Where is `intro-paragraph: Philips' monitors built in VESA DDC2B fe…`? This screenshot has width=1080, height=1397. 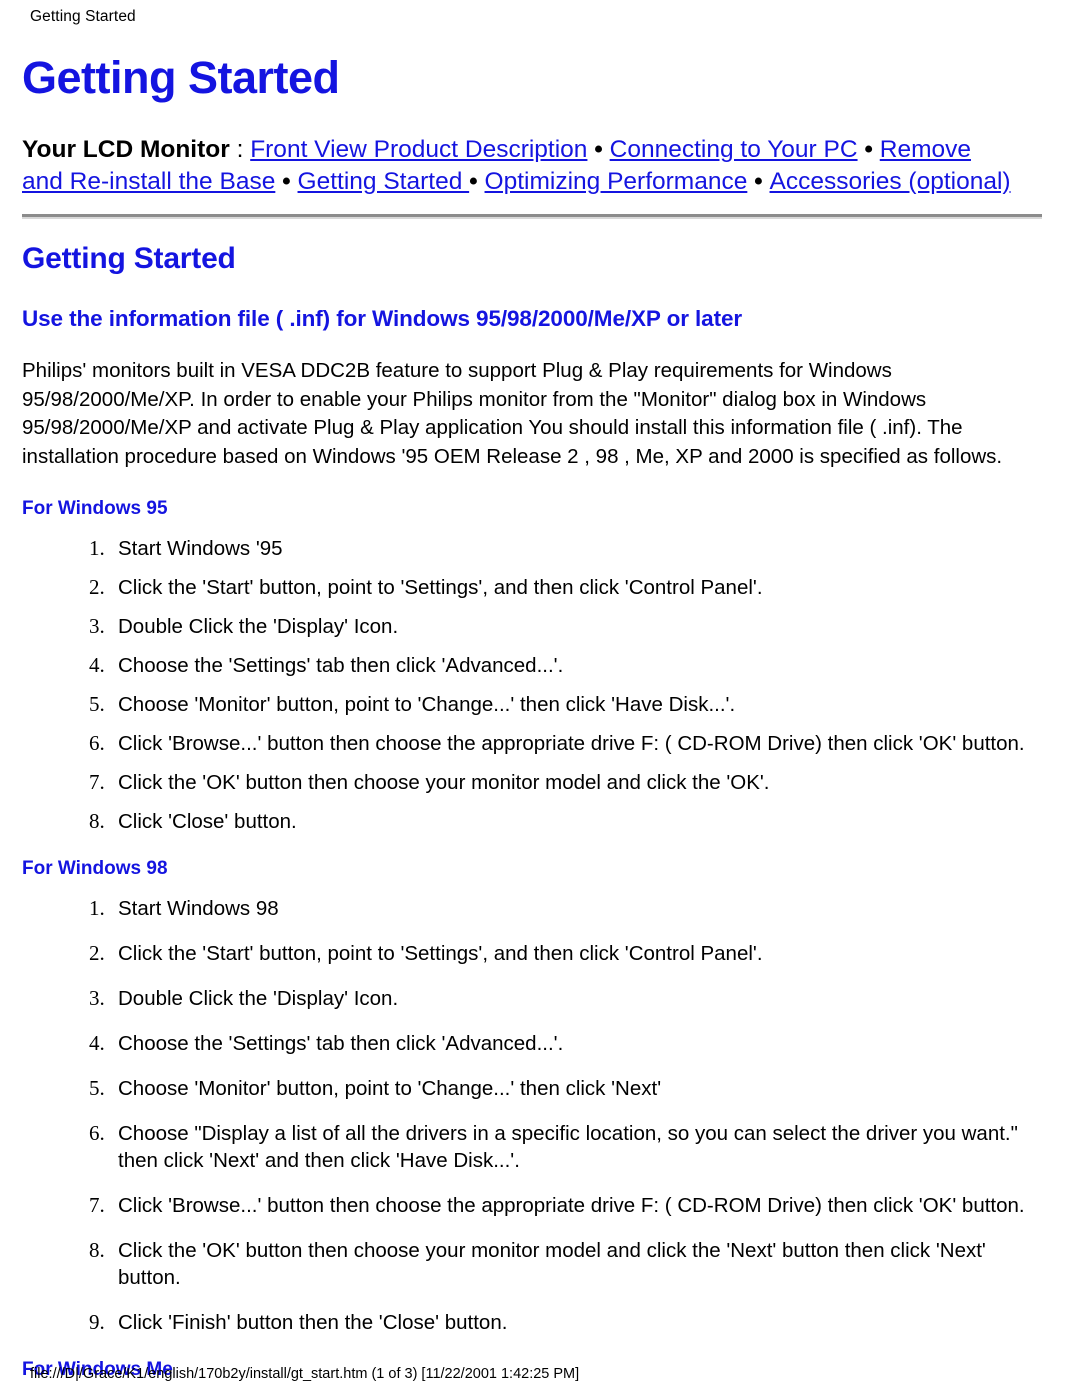
intro-paragraph: Philips' monitors built in VESA DDC2B fe… is located at coordinates (512, 413).